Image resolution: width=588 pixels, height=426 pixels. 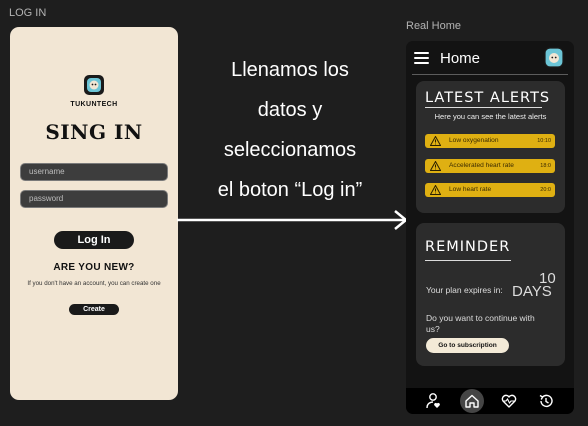 What do you see at coordinates (28, 13) in the screenshot?
I see `login-frame-label: LOG IN` at bounding box center [28, 13].